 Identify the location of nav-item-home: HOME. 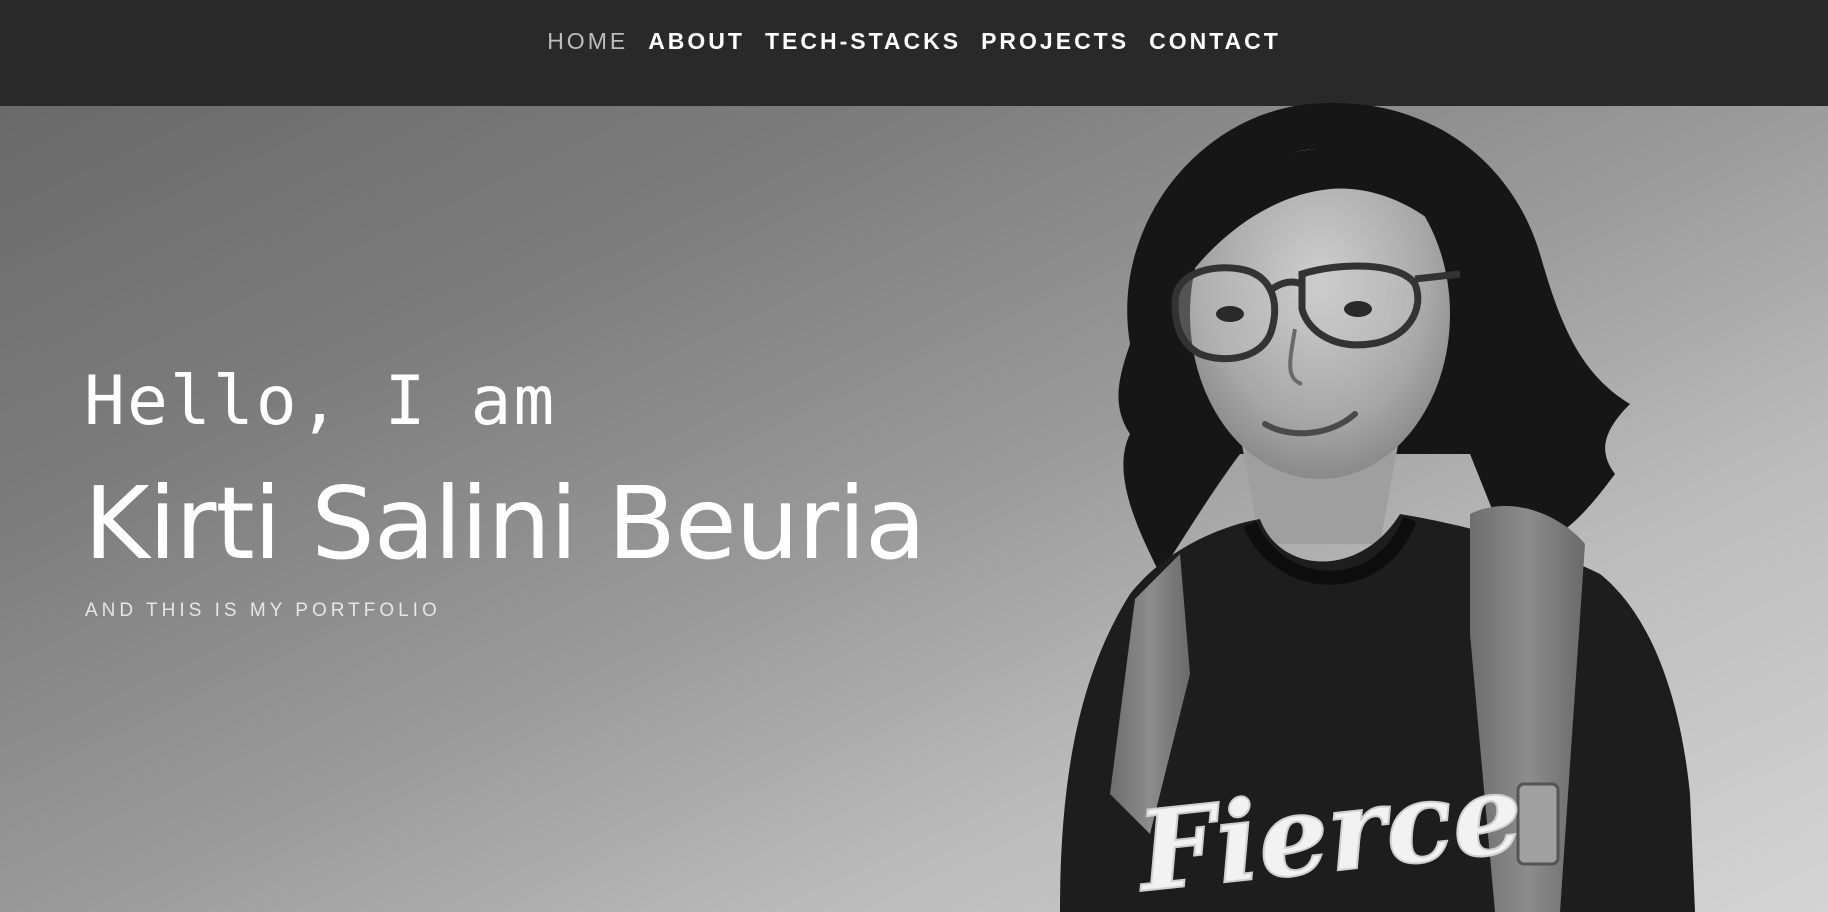
(587, 41).